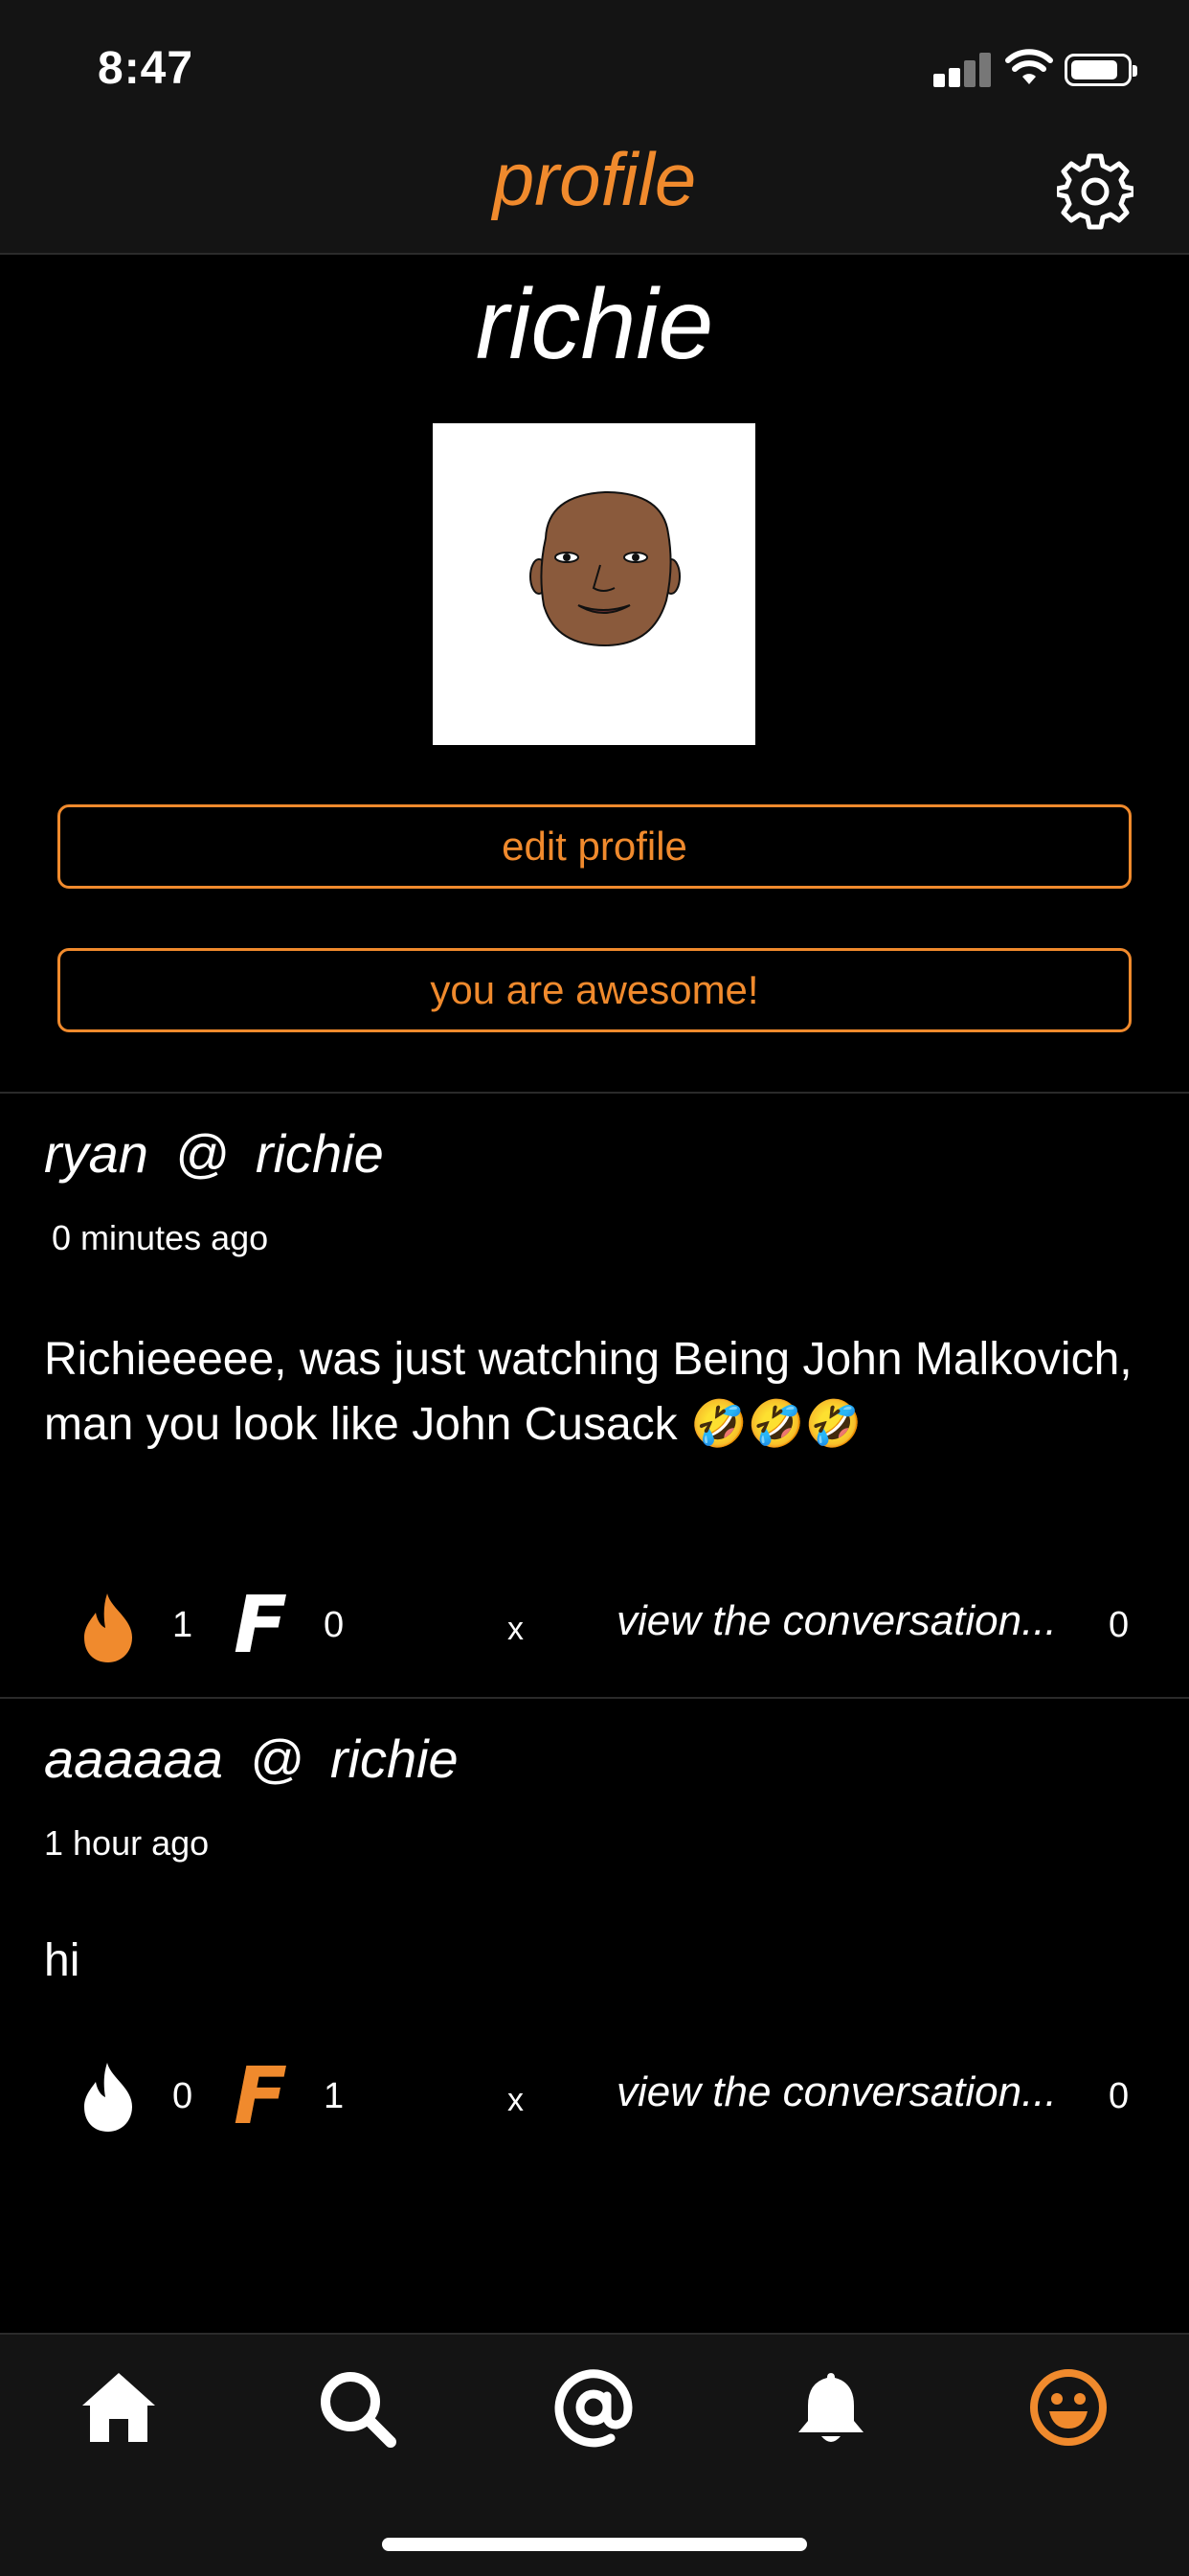  What do you see at coordinates (133, 1759) in the screenshot?
I see `post-author: aaaaaa` at bounding box center [133, 1759].